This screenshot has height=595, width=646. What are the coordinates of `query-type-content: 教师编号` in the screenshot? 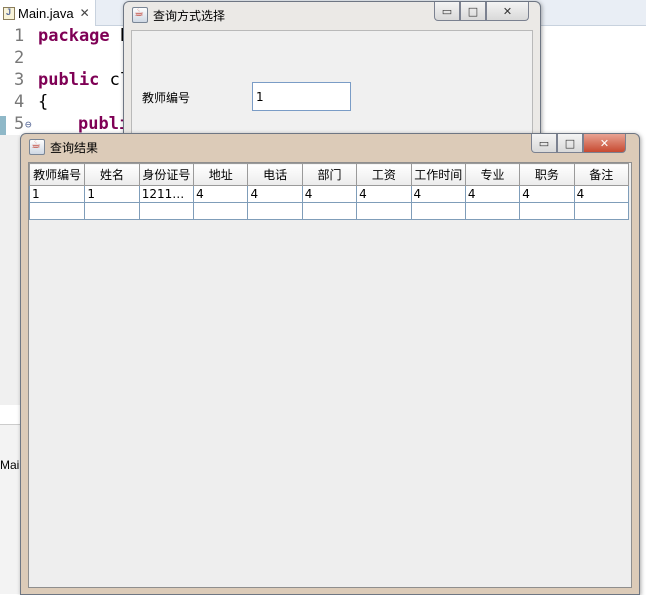 It's located at (332, 90).